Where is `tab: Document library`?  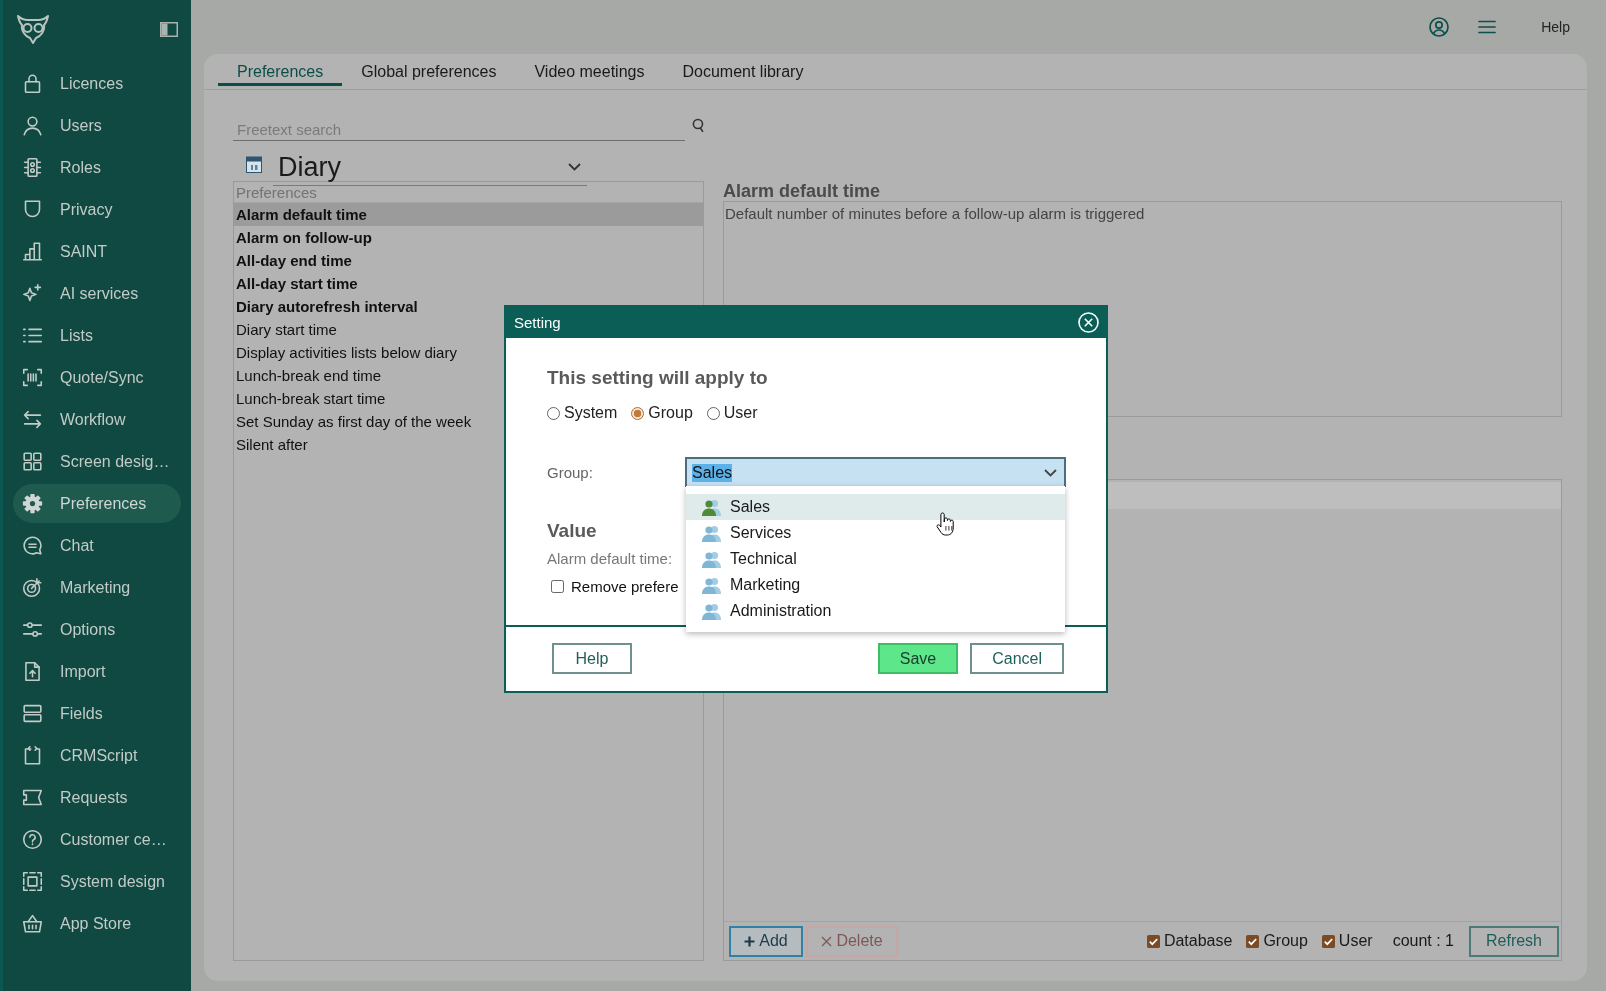 tab: Document library is located at coordinates (743, 74).